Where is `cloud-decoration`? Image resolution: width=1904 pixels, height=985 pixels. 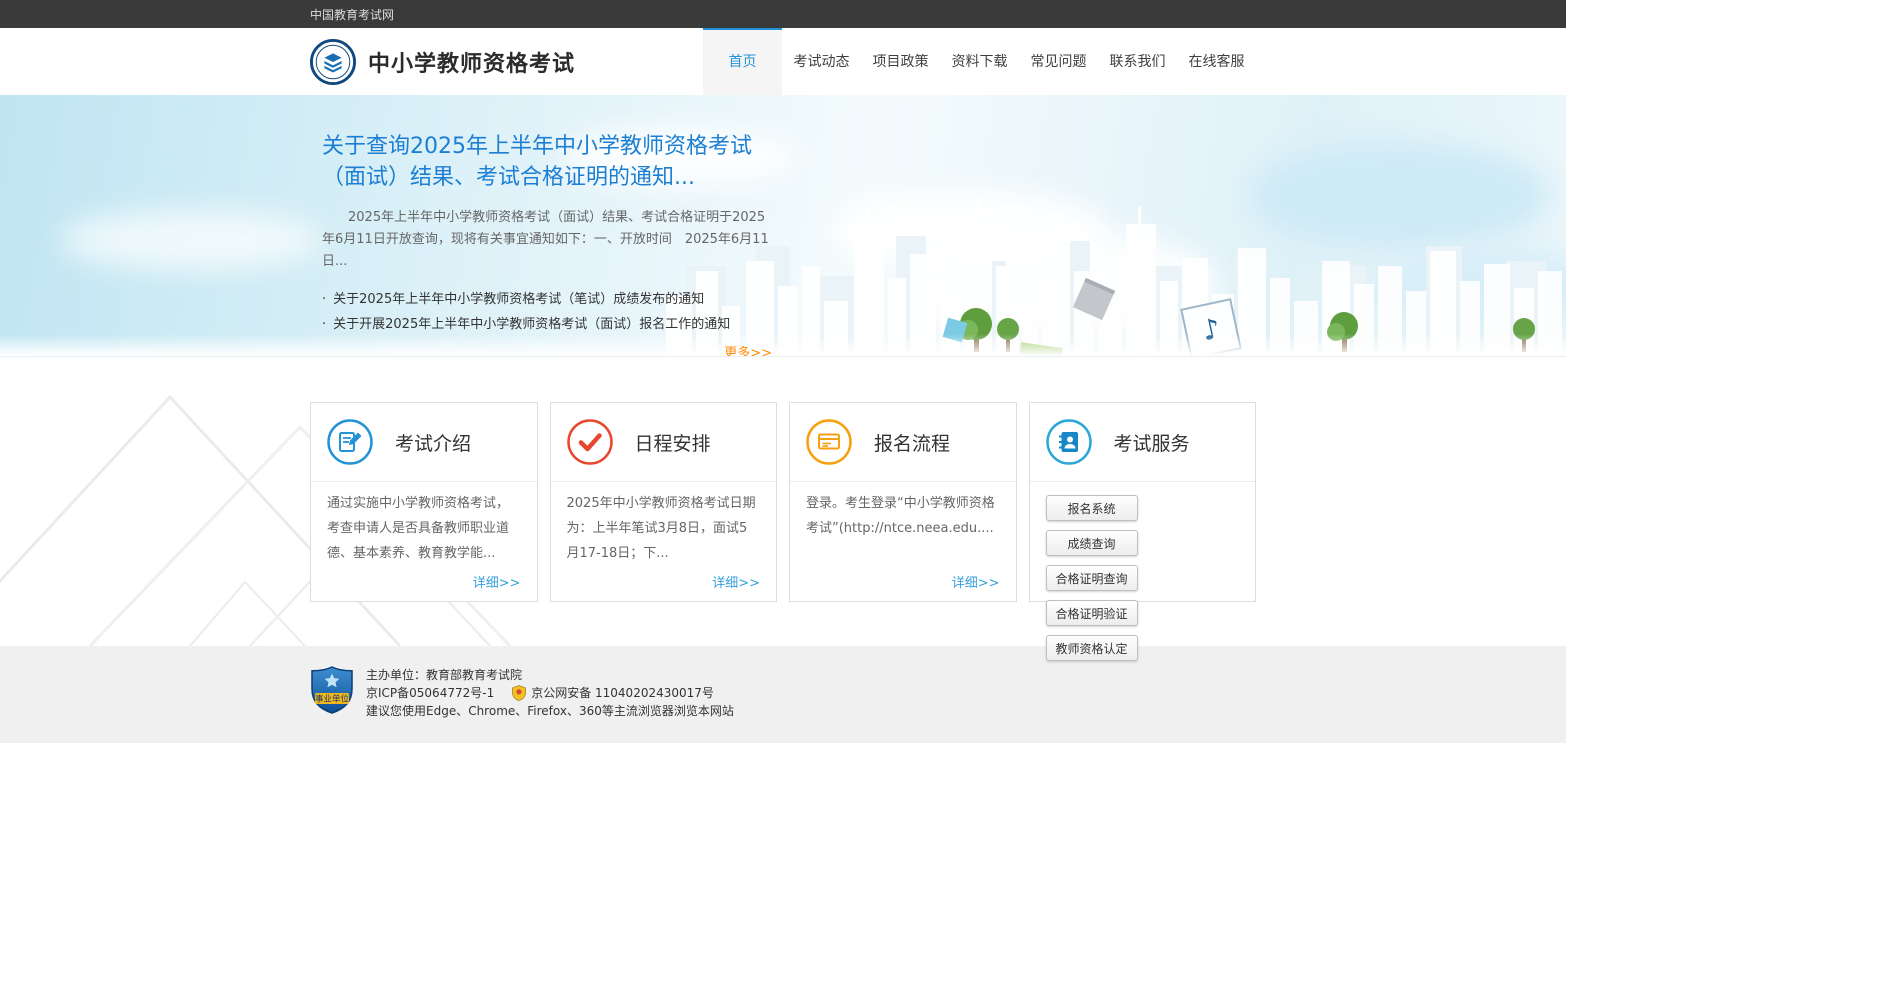
cloud-decoration is located at coordinates (190, 240).